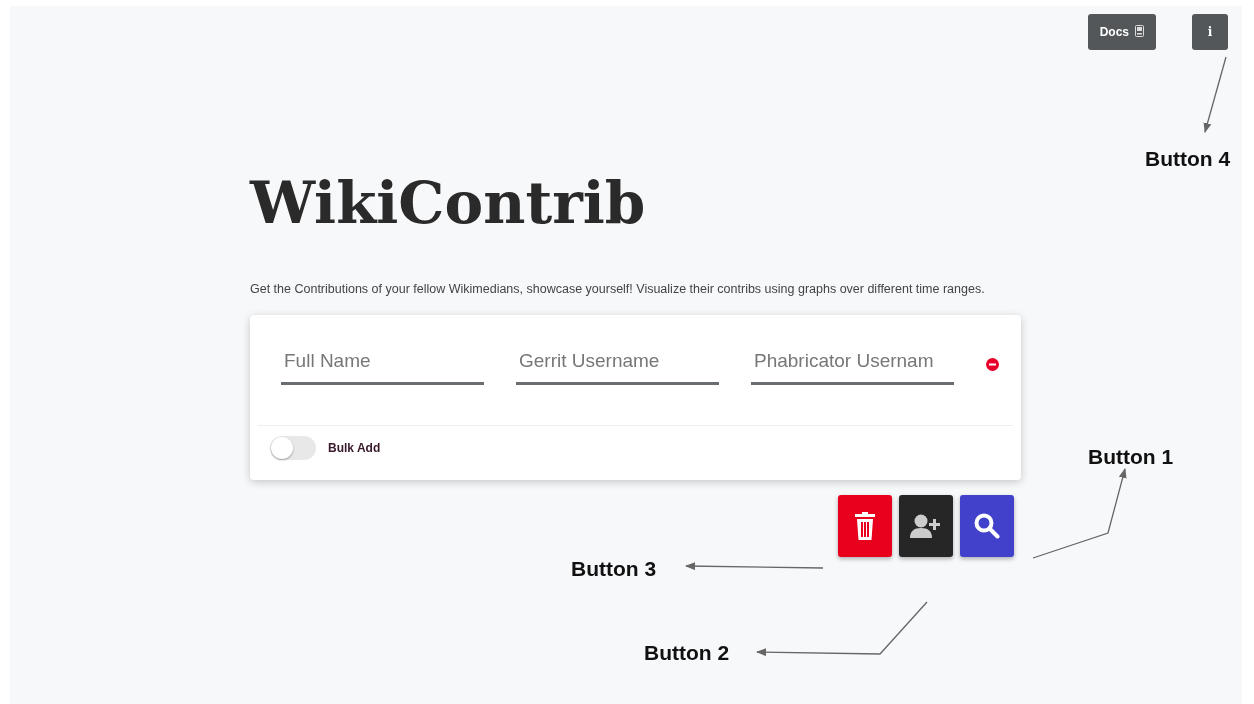  What do you see at coordinates (382, 364) in the screenshot?
I see `input-field: Full Name` at bounding box center [382, 364].